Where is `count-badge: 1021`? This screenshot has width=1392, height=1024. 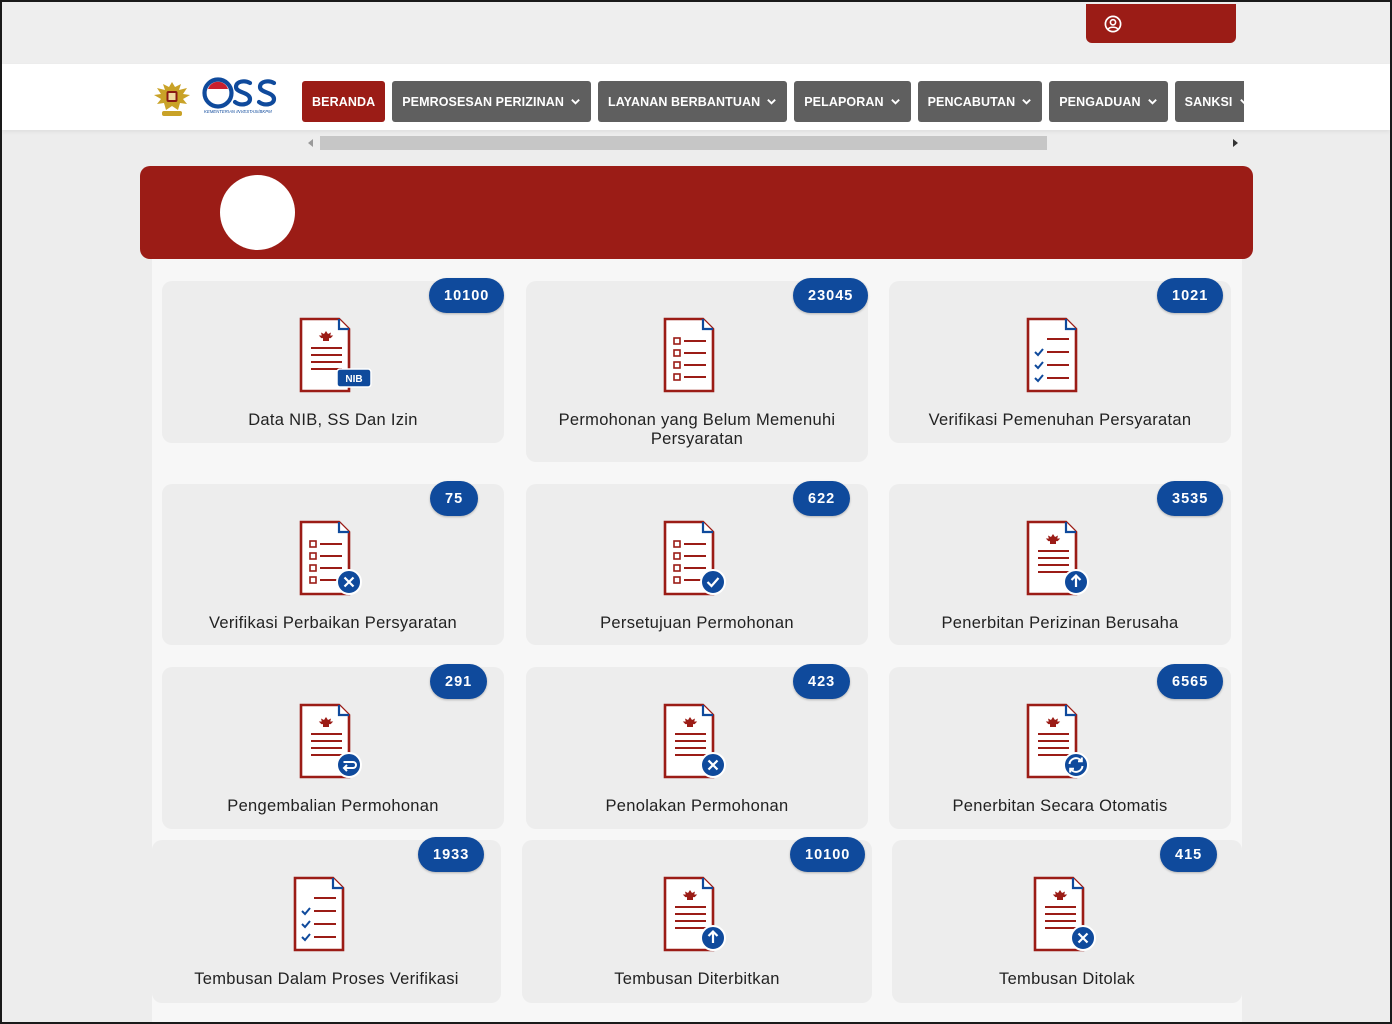
count-badge: 1021 is located at coordinates (1190, 295).